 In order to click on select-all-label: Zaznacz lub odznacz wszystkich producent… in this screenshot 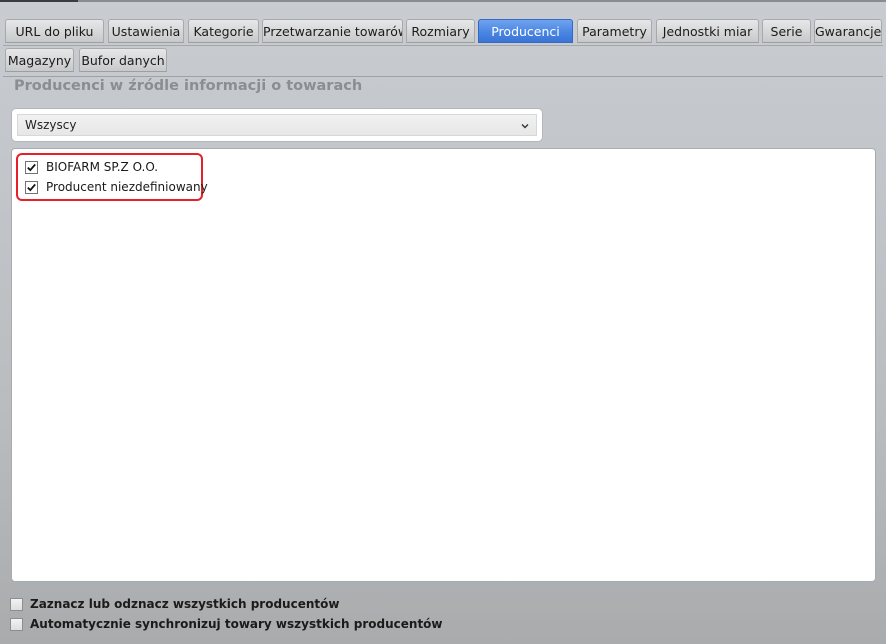, I will do `click(185, 604)`.